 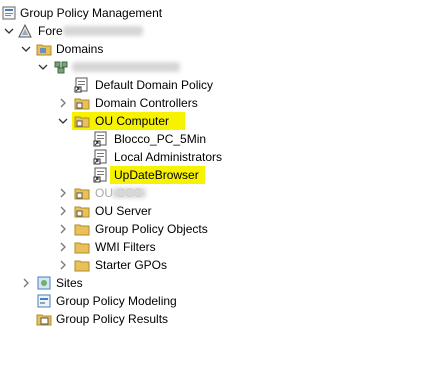 What do you see at coordinates (116, 301) in the screenshot?
I see `tree-item-label: Group Policy Modeling` at bounding box center [116, 301].